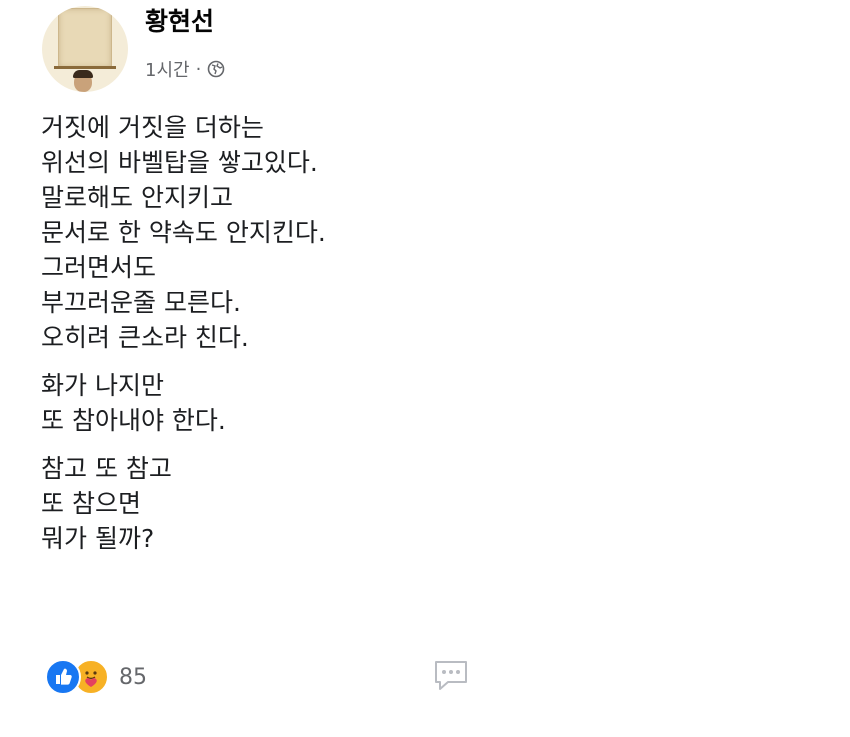 This screenshot has width=850, height=737. I want to click on reactions-summary: 85, so click(96, 677).